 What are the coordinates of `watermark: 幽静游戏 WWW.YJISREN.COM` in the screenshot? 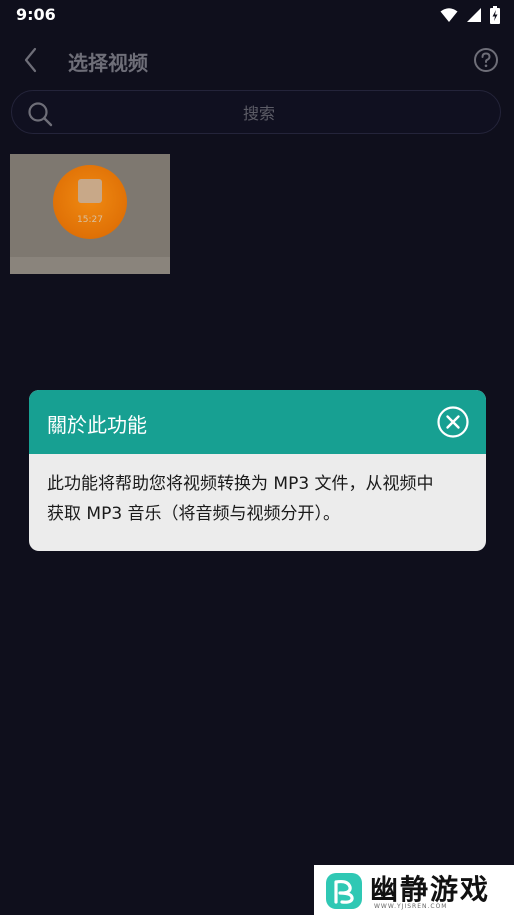 It's located at (414, 890).